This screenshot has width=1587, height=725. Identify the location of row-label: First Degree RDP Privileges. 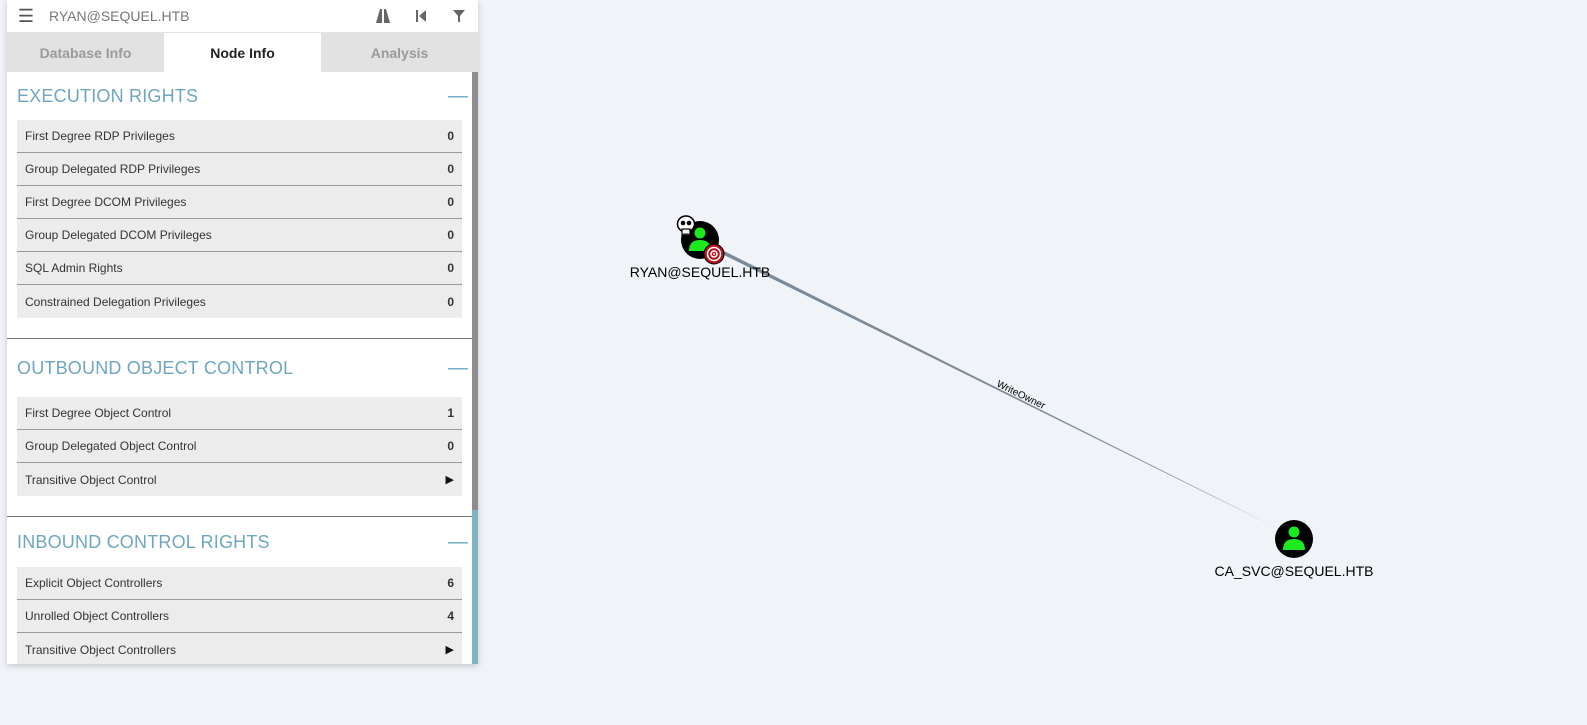
(100, 136).